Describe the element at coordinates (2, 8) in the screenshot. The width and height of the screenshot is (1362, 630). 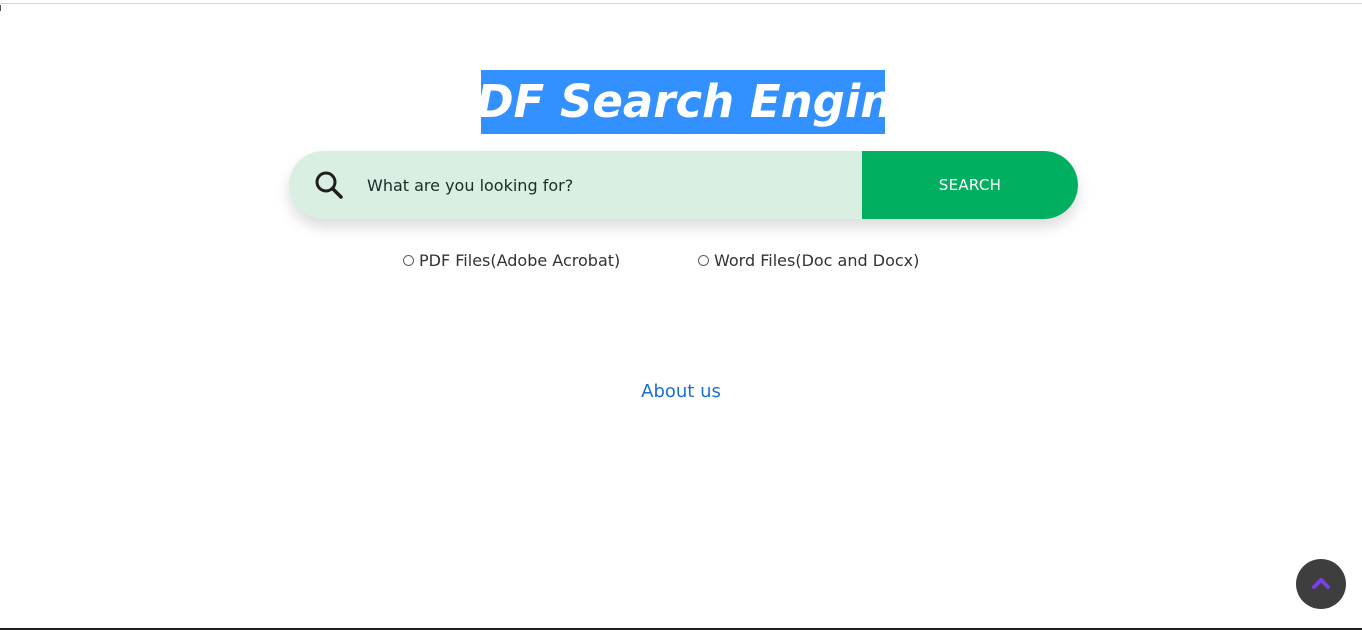
I see `corner-mark` at that location.